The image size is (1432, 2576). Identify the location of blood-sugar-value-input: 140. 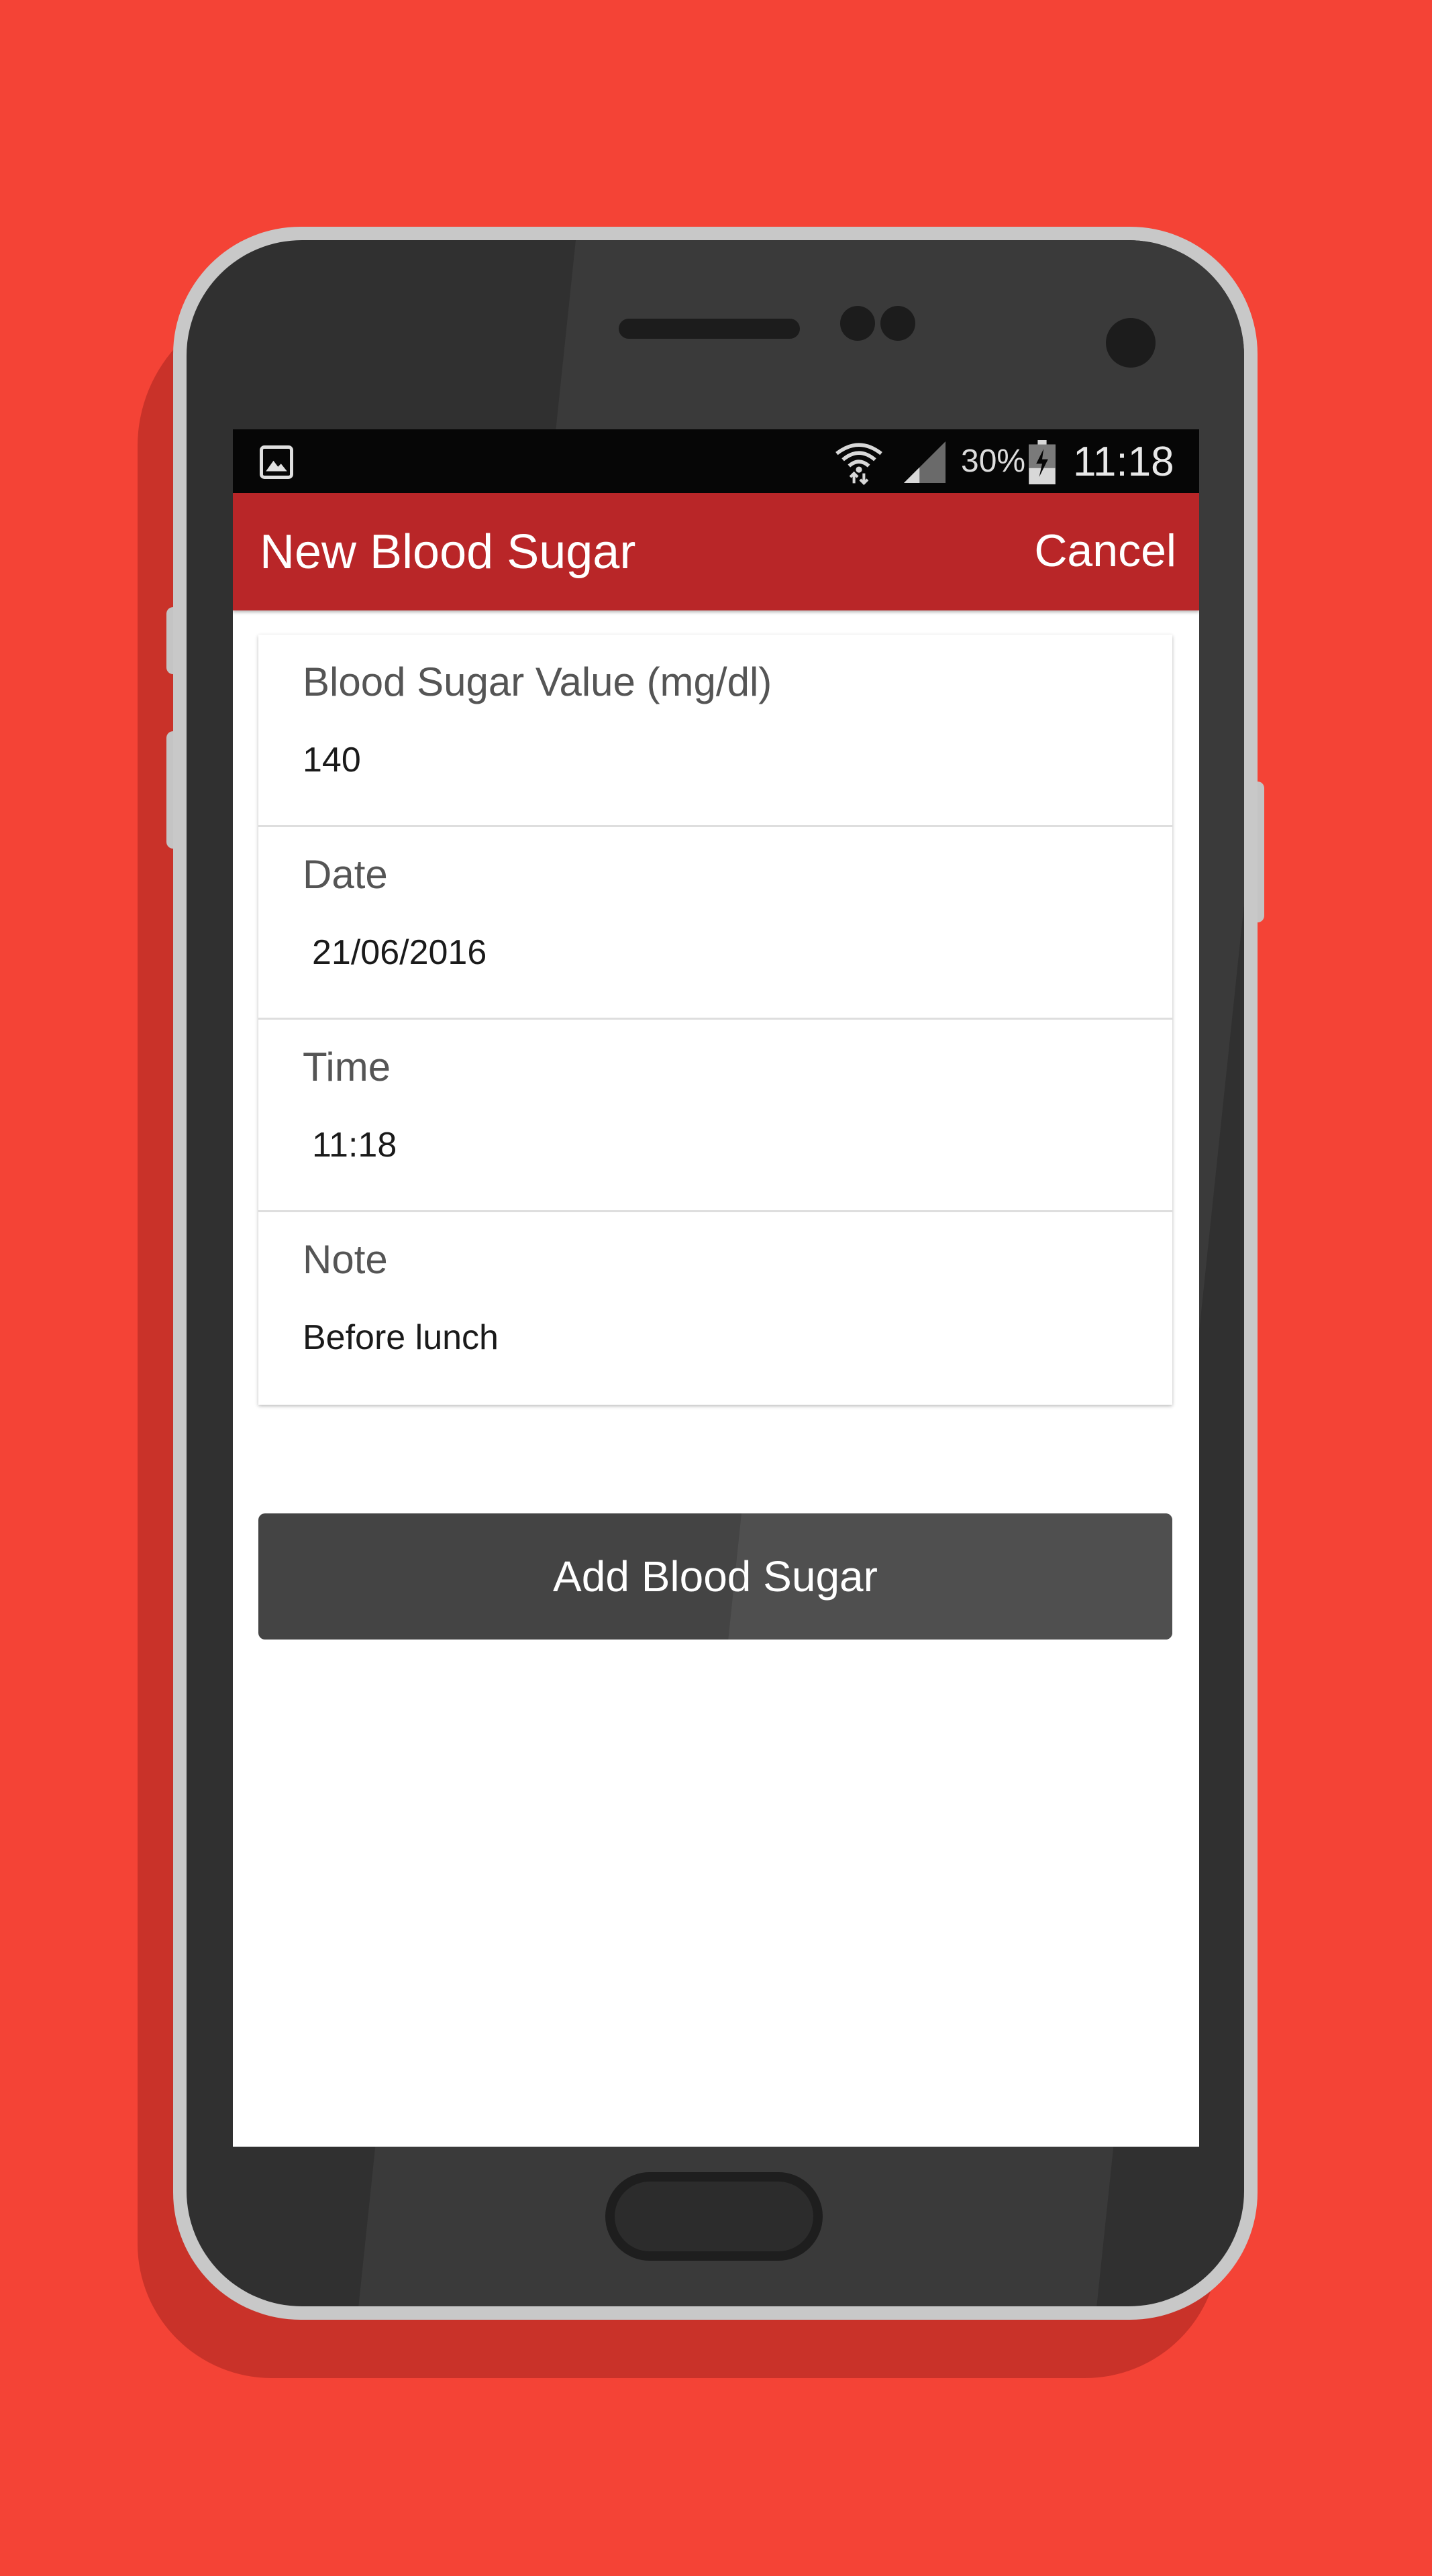
(332, 760).